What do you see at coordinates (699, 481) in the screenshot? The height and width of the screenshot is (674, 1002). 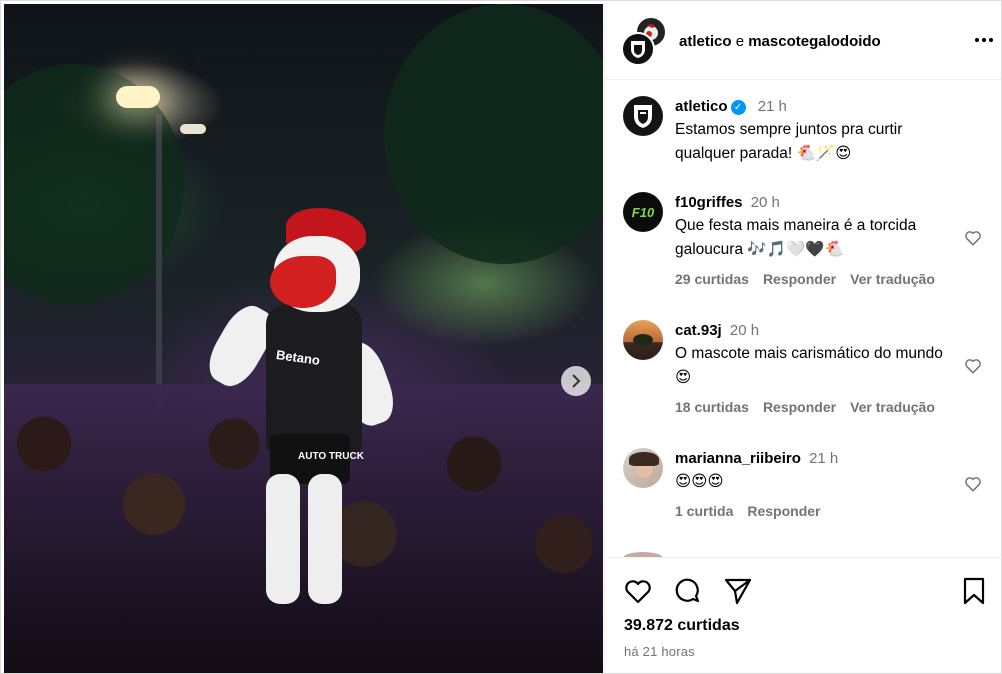 I see `comment-text: 😍😍😍` at bounding box center [699, 481].